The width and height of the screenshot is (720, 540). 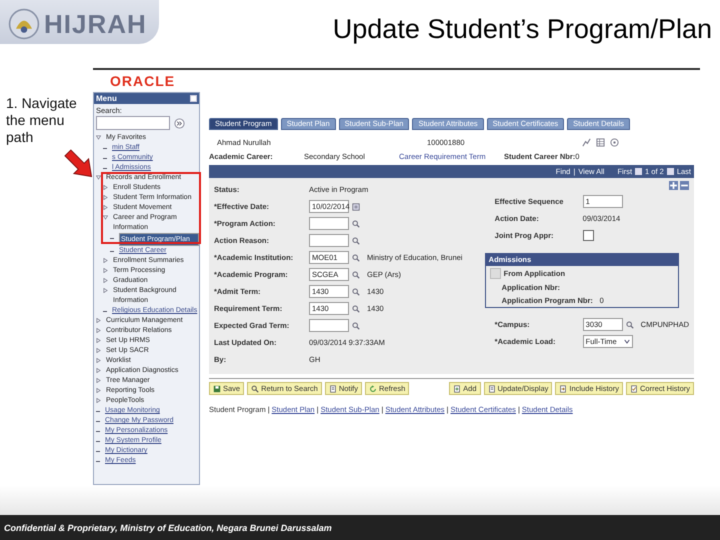 What do you see at coordinates (522, 29) in the screenshot?
I see `slide-title: Update Student’s Program/Plan` at bounding box center [522, 29].